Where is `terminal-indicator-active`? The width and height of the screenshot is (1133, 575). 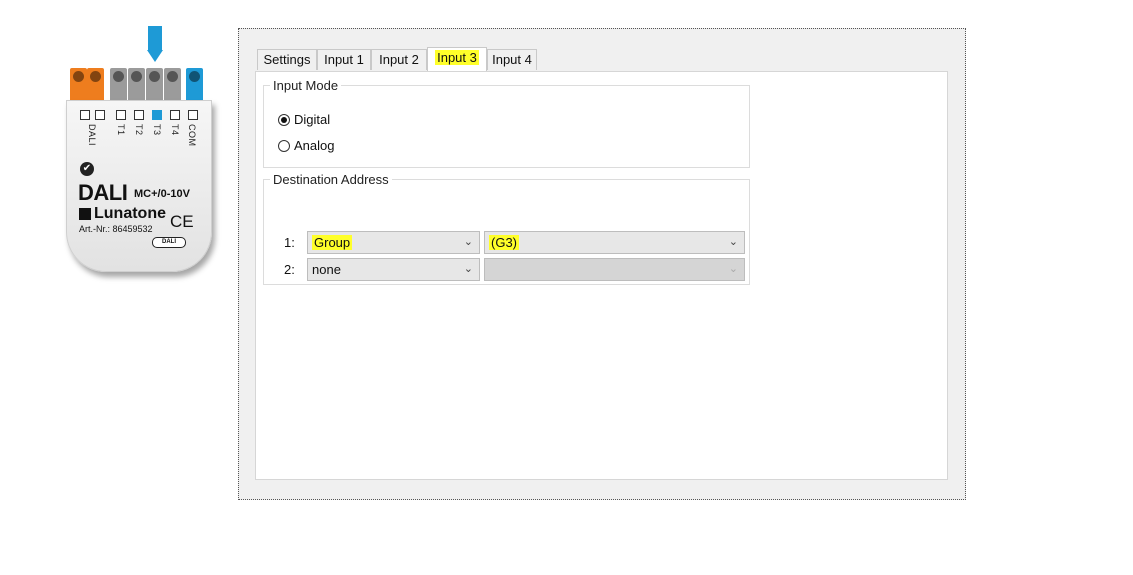
terminal-indicator-active is located at coordinates (157, 115).